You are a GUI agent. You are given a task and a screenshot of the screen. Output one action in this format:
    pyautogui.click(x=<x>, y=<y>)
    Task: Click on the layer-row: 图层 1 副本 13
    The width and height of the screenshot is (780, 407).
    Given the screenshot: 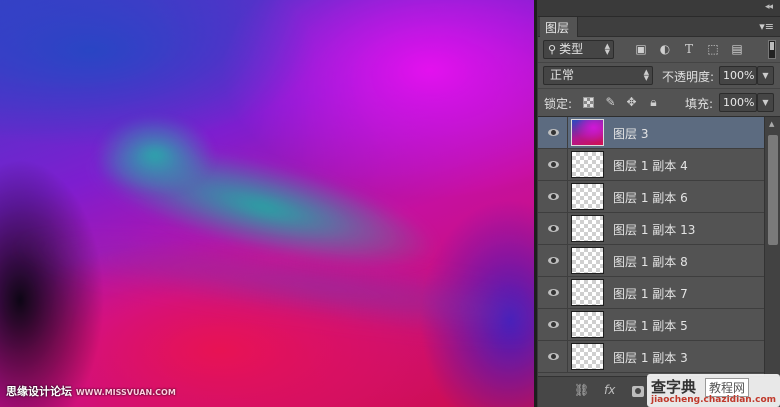 What is the action you would take?
    pyautogui.click(x=651, y=229)
    